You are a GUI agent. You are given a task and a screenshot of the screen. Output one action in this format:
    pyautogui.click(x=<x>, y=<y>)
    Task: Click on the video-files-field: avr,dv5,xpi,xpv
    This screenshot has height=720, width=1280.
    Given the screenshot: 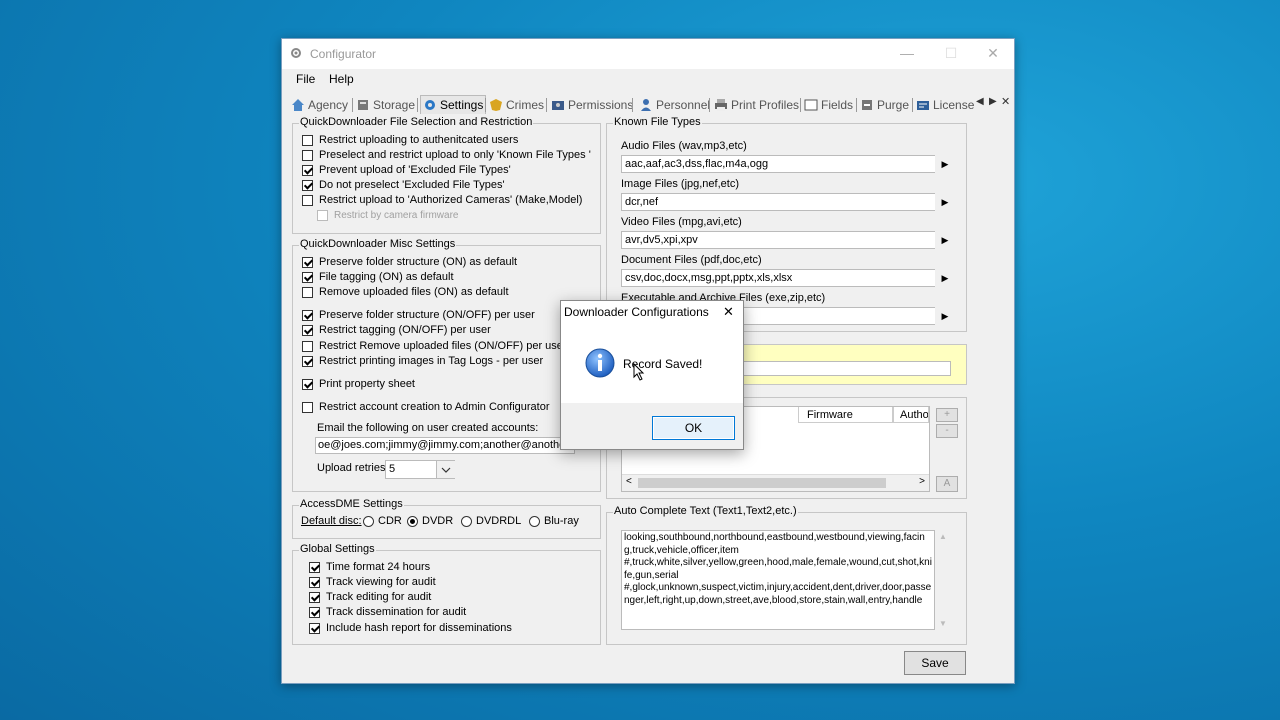 What is the action you would take?
    pyautogui.click(x=778, y=240)
    